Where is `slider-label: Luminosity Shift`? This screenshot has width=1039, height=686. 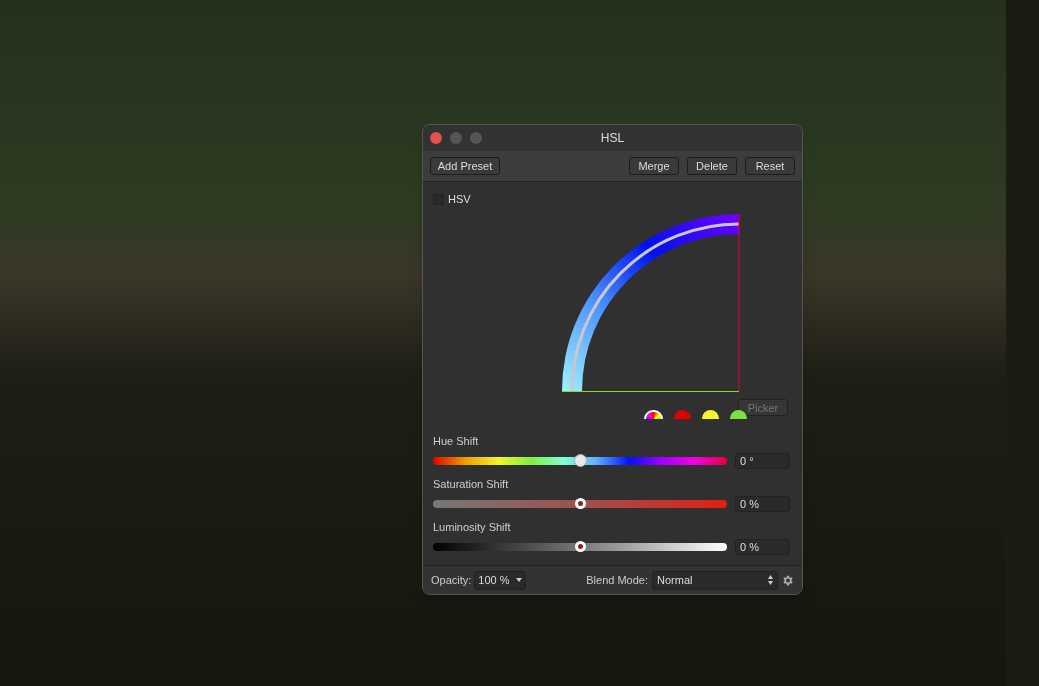 slider-label: Luminosity Shift is located at coordinates (472, 526).